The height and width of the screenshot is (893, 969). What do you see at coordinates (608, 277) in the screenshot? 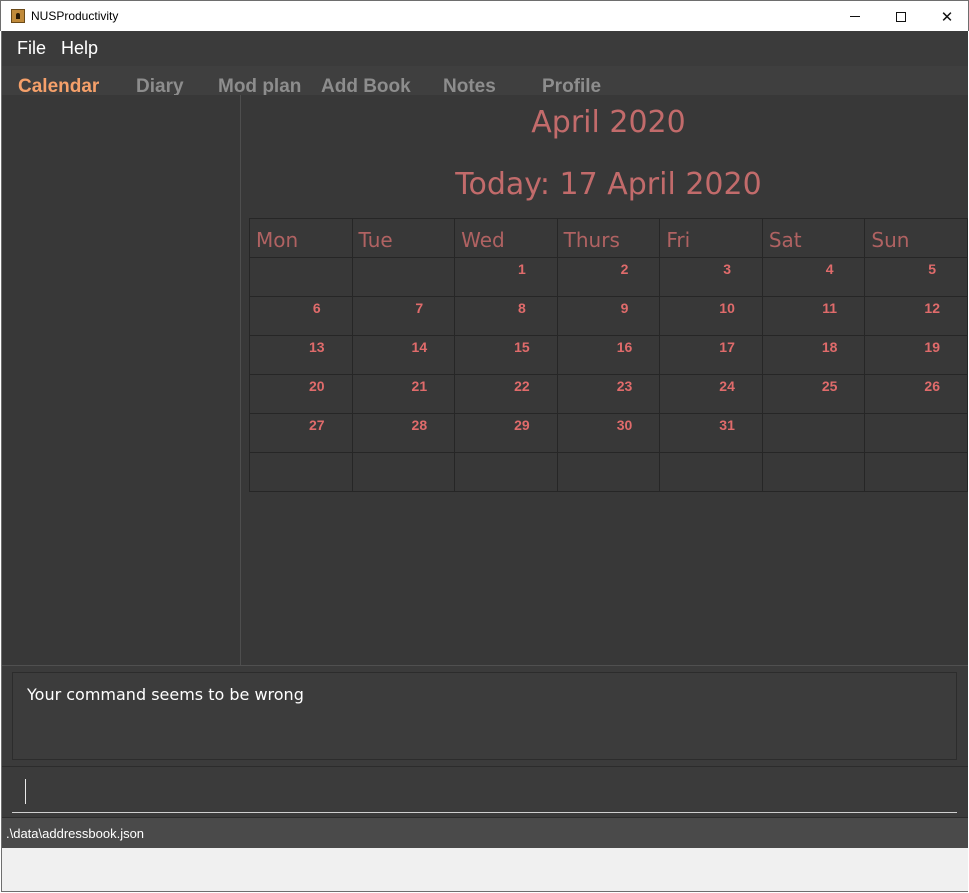
I see `calendar-day-cell: 2` at bounding box center [608, 277].